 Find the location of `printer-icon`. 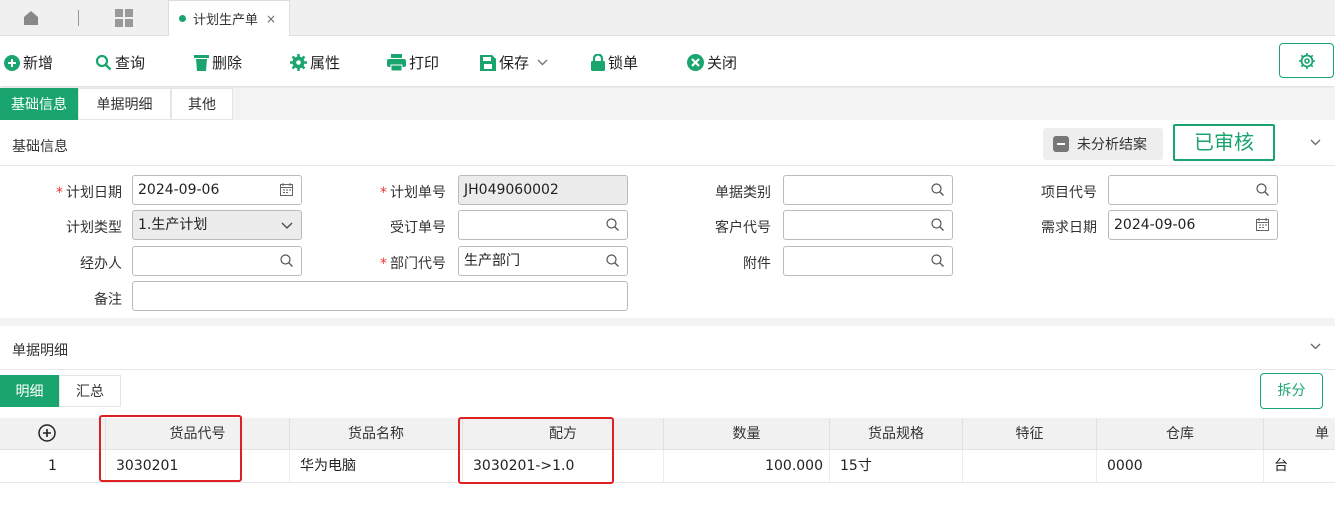

printer-icon is located at coordinates (396, 62).